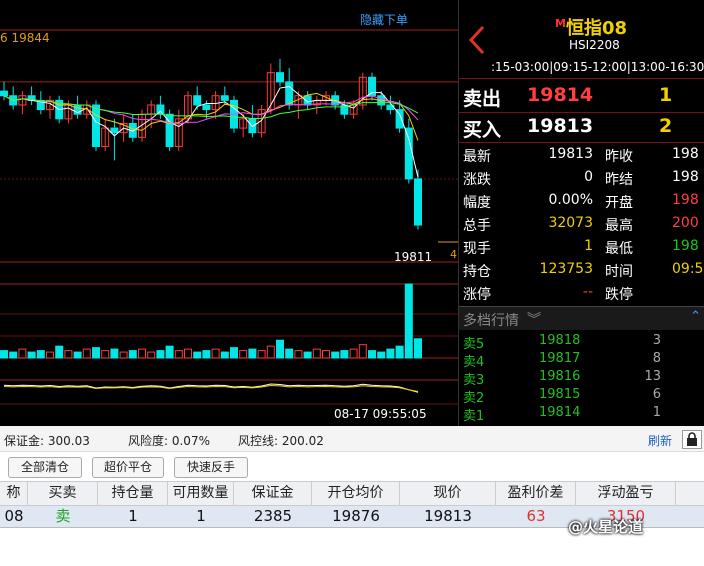 This screenshot has width=704, height=566. Describe the element at coordinates (581, 414) in the screenshot. I see `depth-row: 卖1 19814 1` at that location.